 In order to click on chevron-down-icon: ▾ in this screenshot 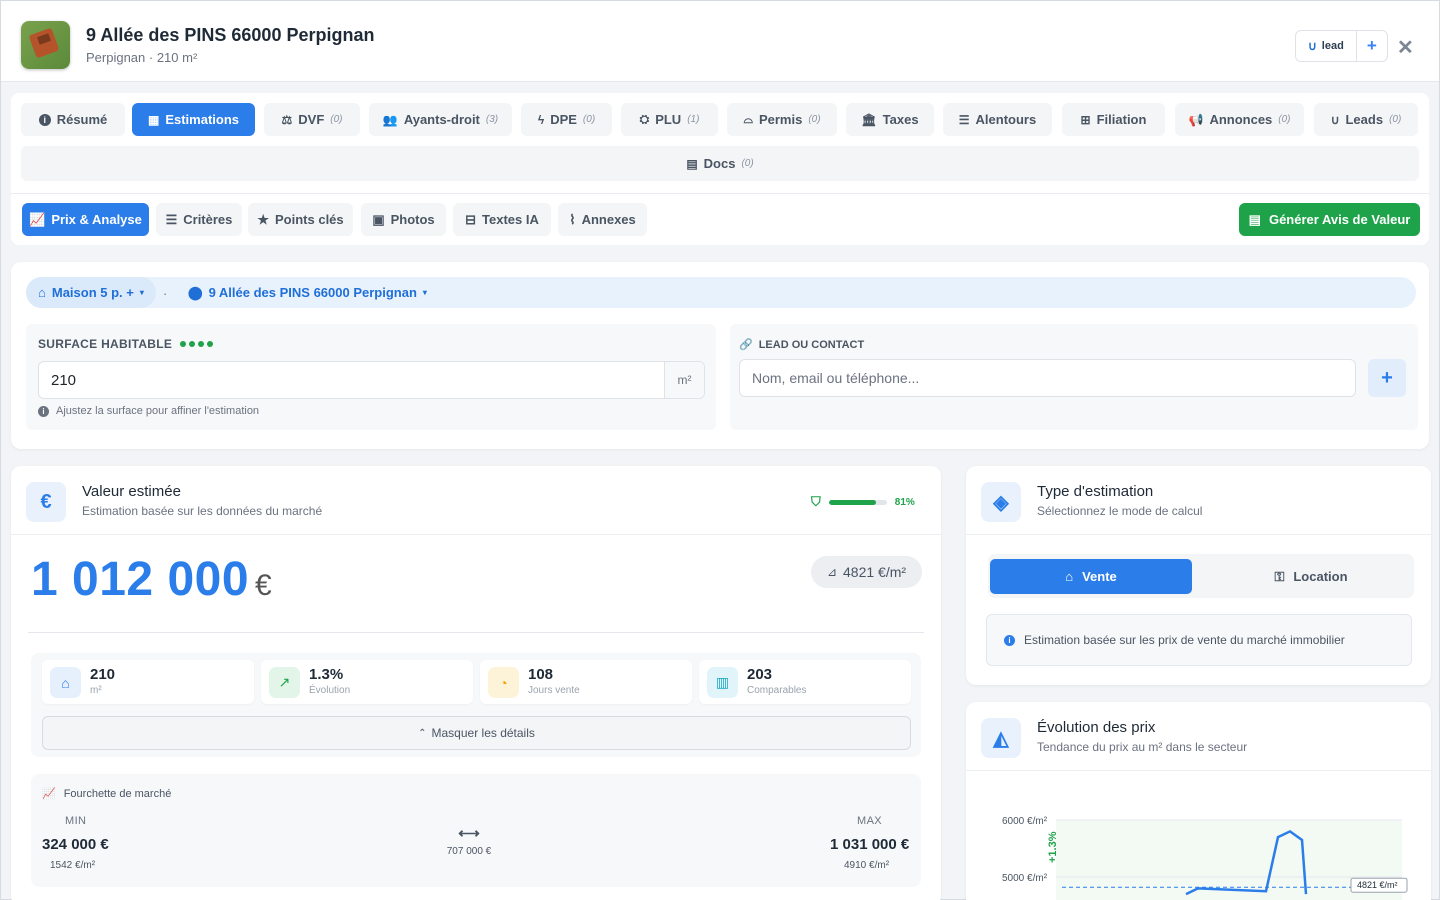, I will do `click(141, 292)`.